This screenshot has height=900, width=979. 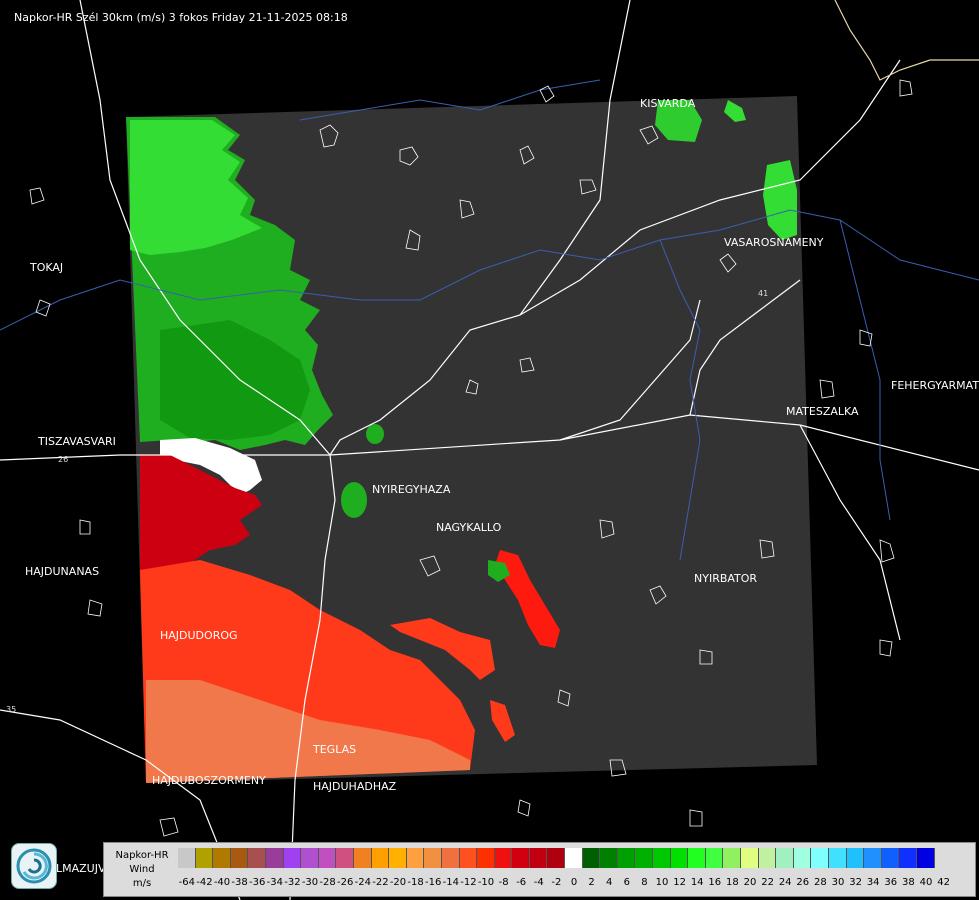 What do you see at coordinates (538, 882) in the screenshot?
I see `legend-tick-label: -4` at bounding box center [538, 882].